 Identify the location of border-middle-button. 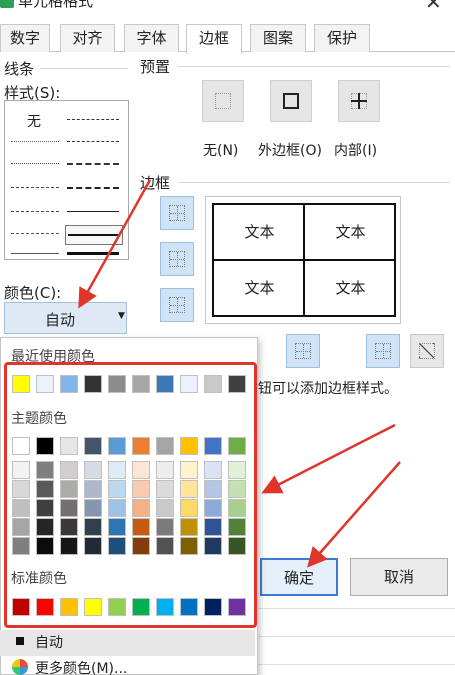
(177, 259).